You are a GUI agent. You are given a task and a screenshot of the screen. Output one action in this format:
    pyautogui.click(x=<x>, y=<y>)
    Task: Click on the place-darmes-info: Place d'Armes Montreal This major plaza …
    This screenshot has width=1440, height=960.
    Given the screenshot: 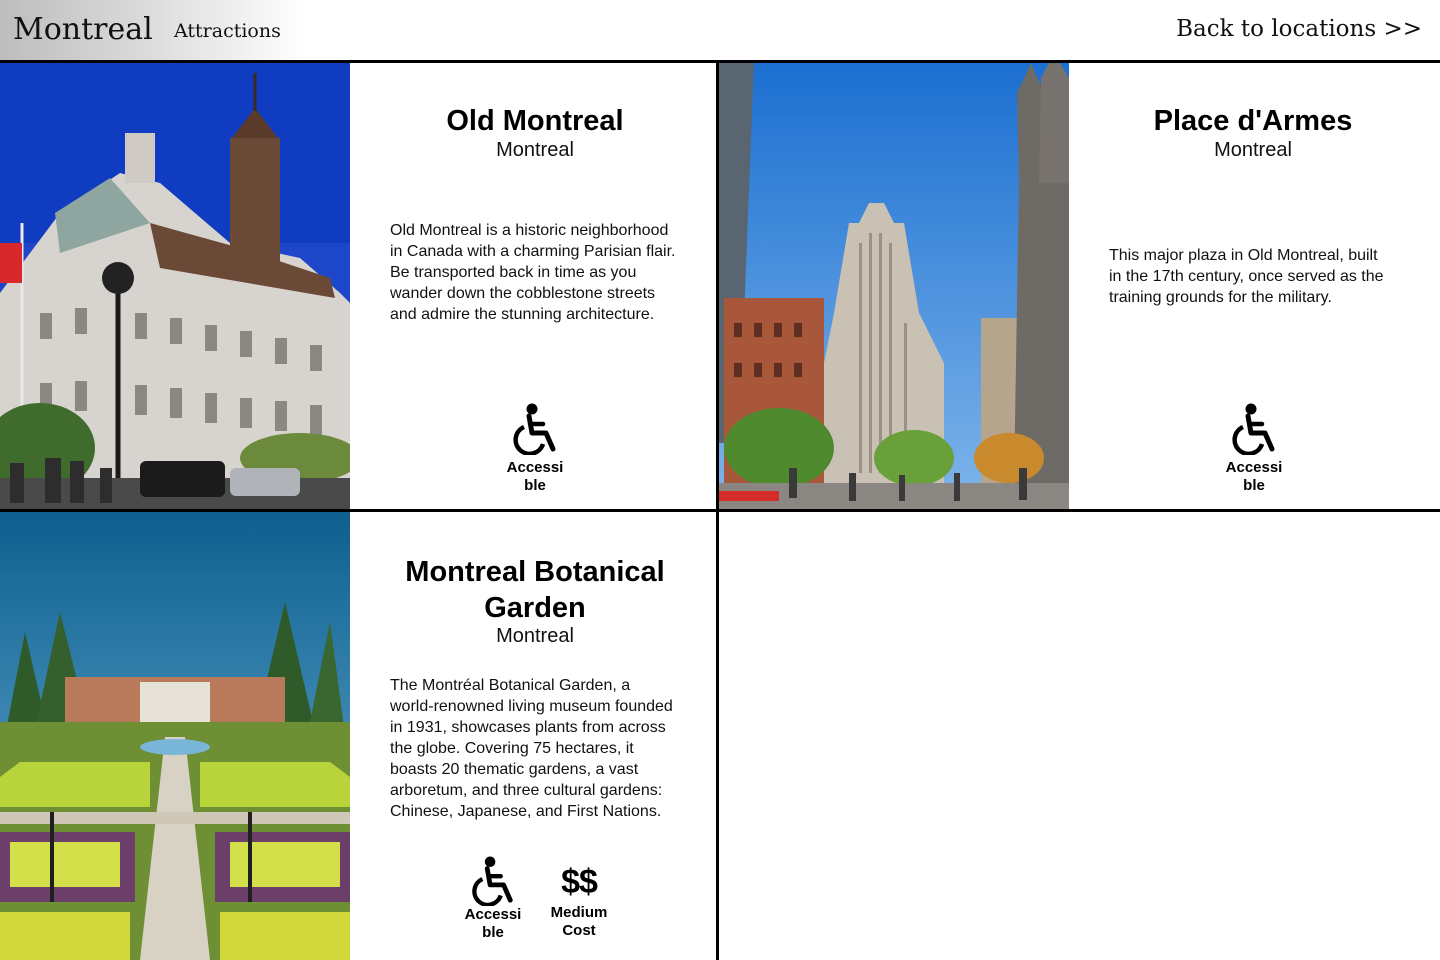 What is the action you would take?
    pyautogui.click(x=1252, y=286)
    